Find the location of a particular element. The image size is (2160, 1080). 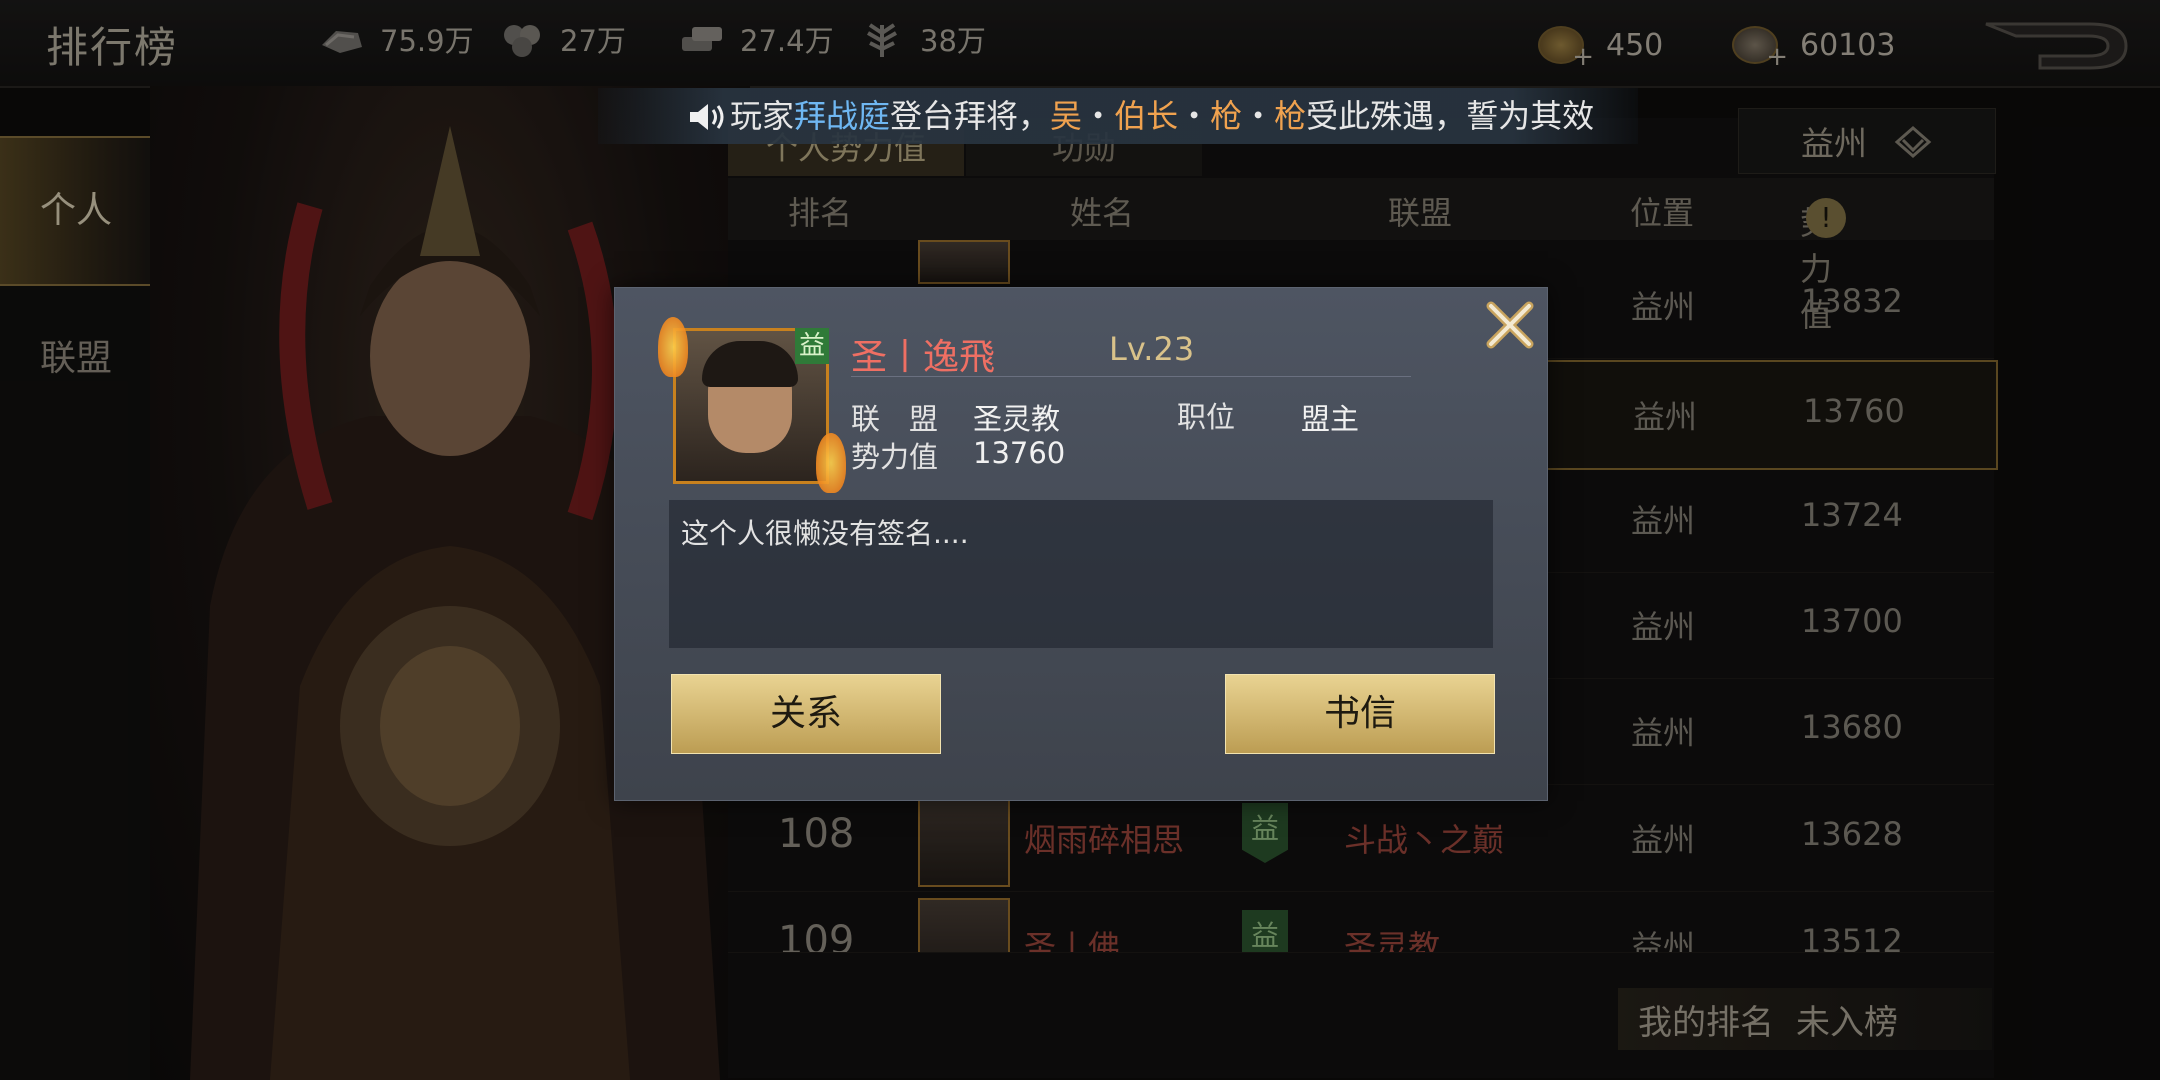

close-icon is located at coordinates (1510, 325).